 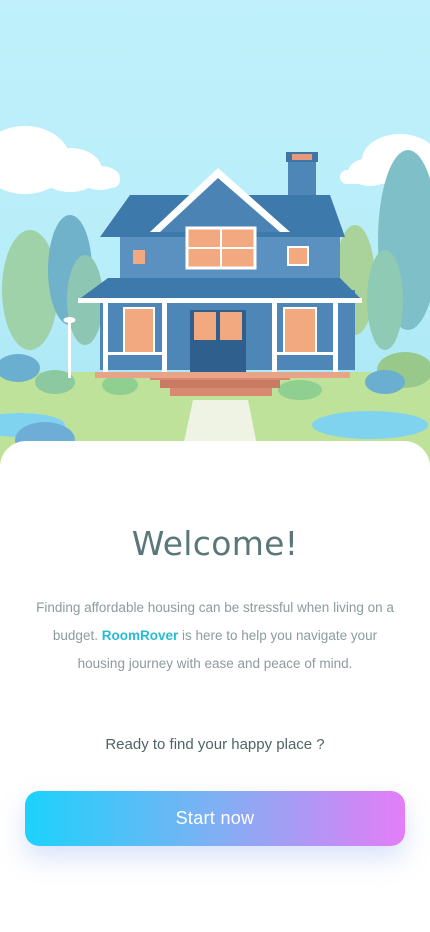 I want to click on pond-right, so click(x=370, y=425).